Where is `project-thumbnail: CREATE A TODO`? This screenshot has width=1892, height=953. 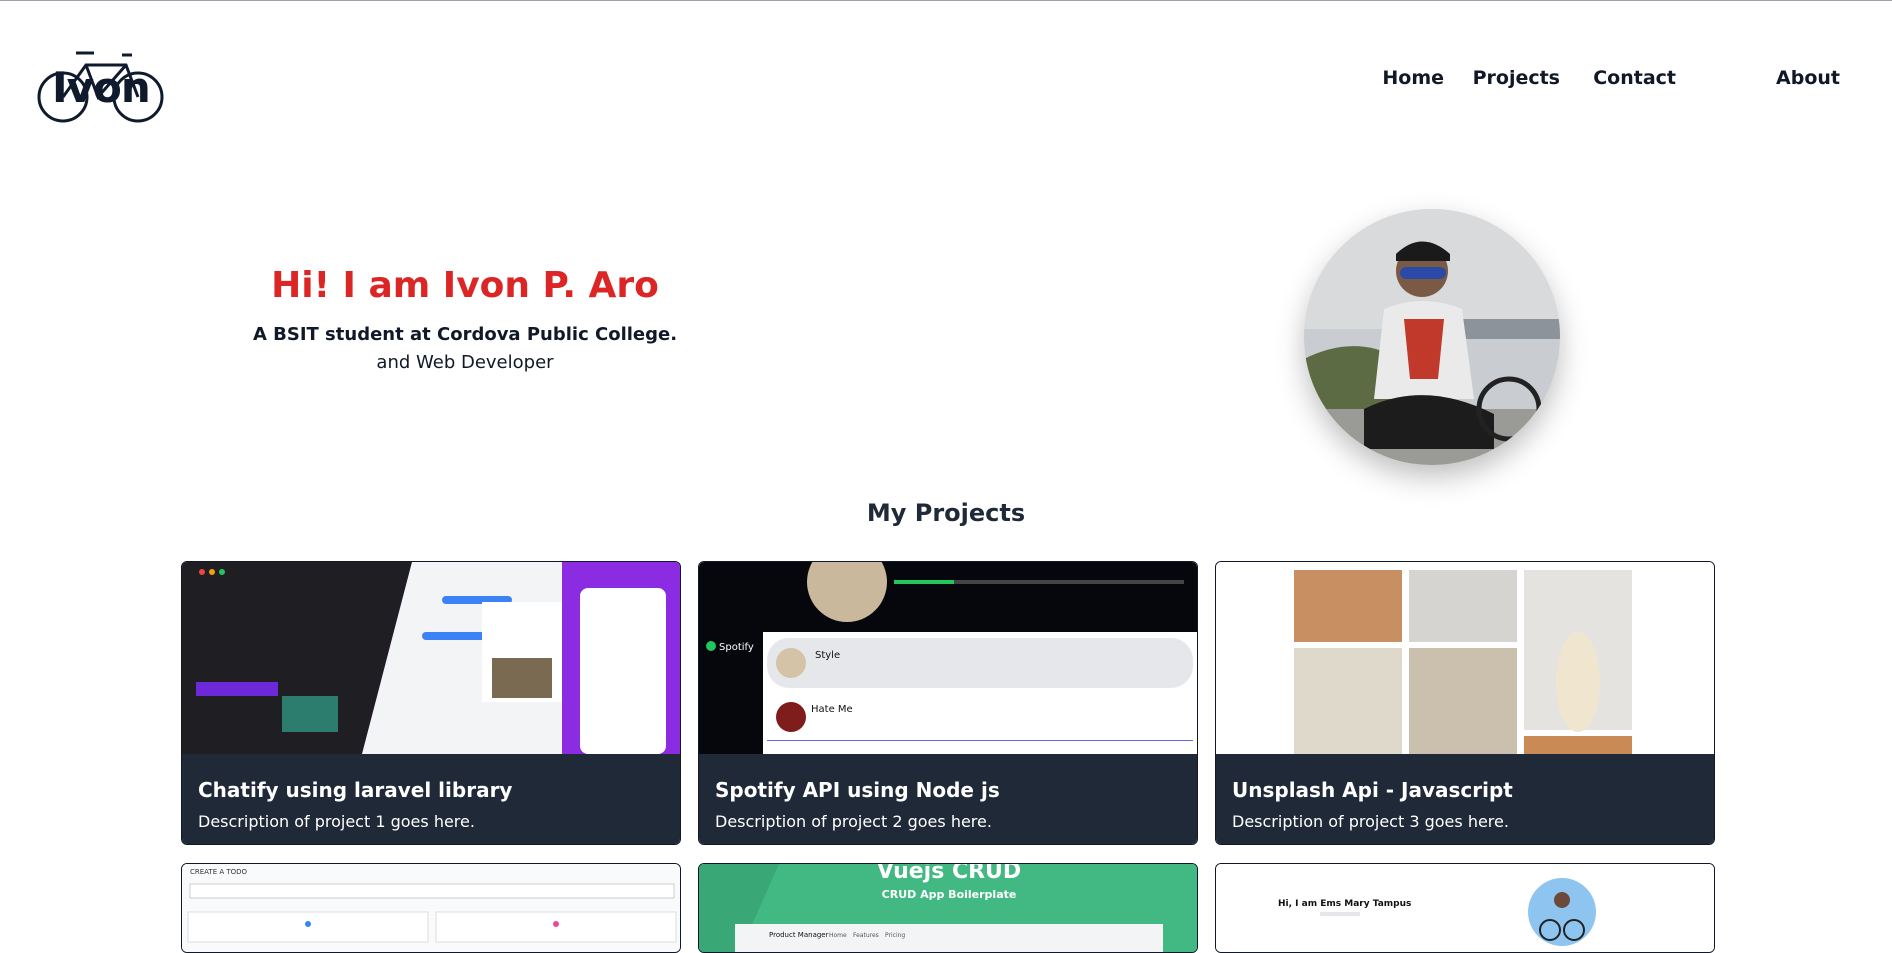 project-thumbnail: CREATE A TODO is located at coordinates (431, 908).